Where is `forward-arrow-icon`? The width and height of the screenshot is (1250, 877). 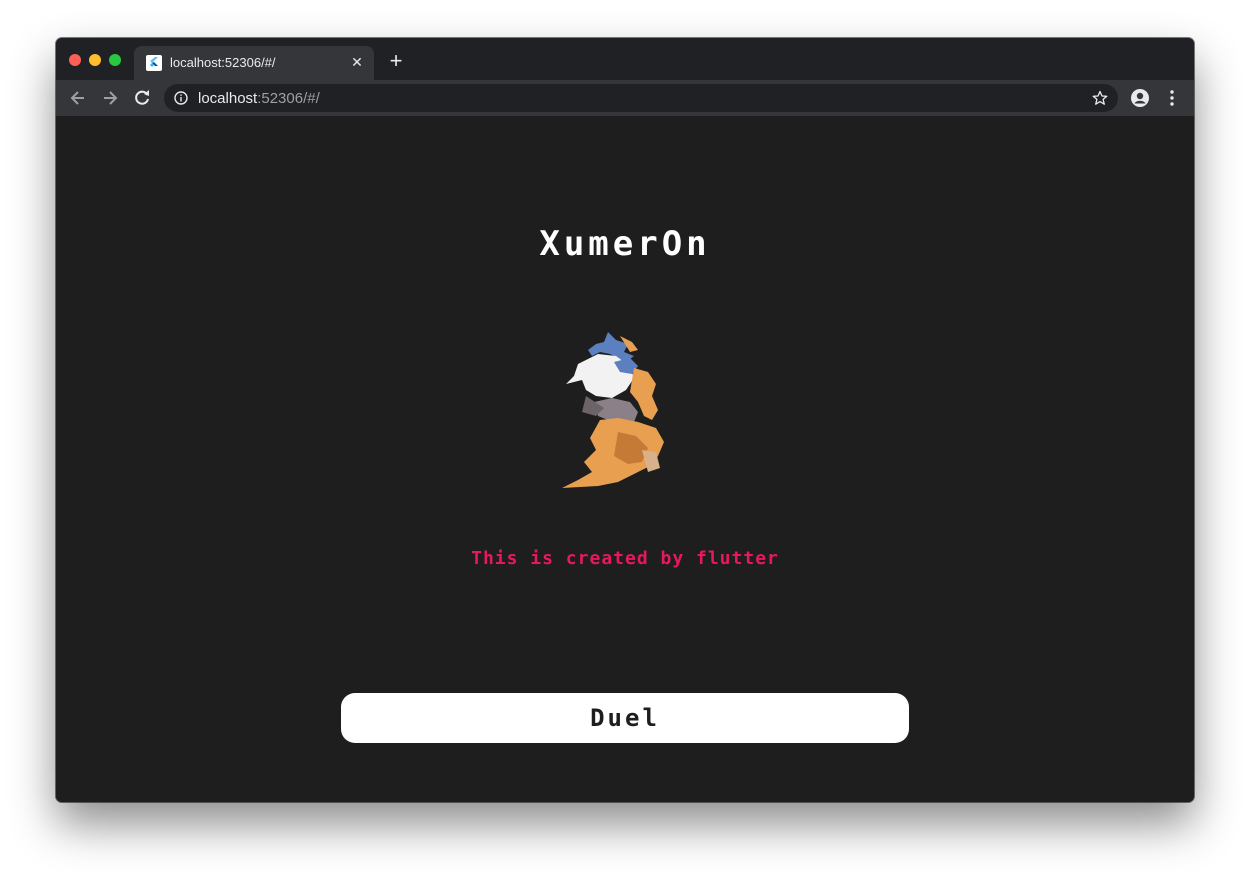 forward-arrow-icon is located at coordinates (110, 98).